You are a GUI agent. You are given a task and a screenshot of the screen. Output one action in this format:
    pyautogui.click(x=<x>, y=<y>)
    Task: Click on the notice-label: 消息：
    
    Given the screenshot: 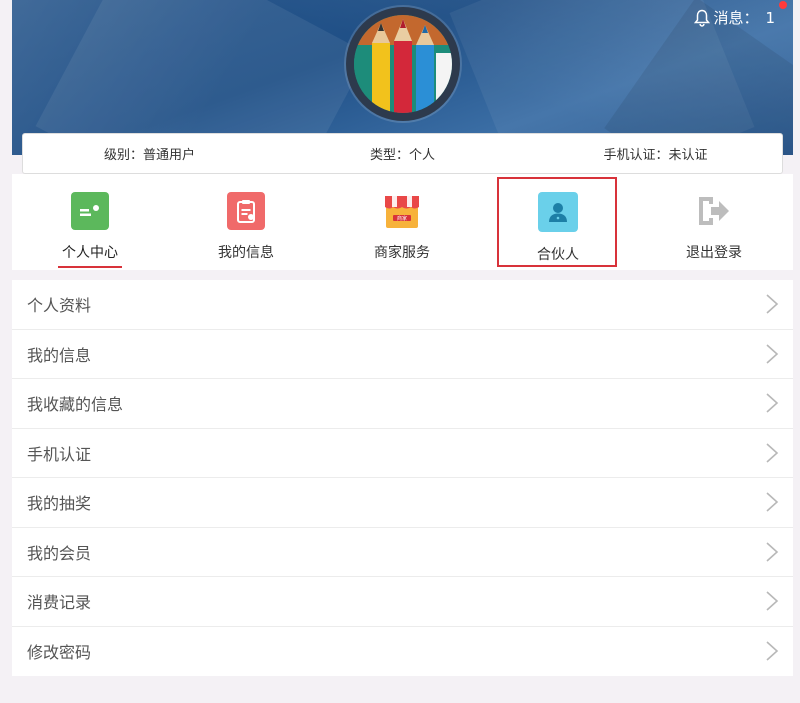 What is the action you would take?
    pyautogui.click(x=736, y=18)
    